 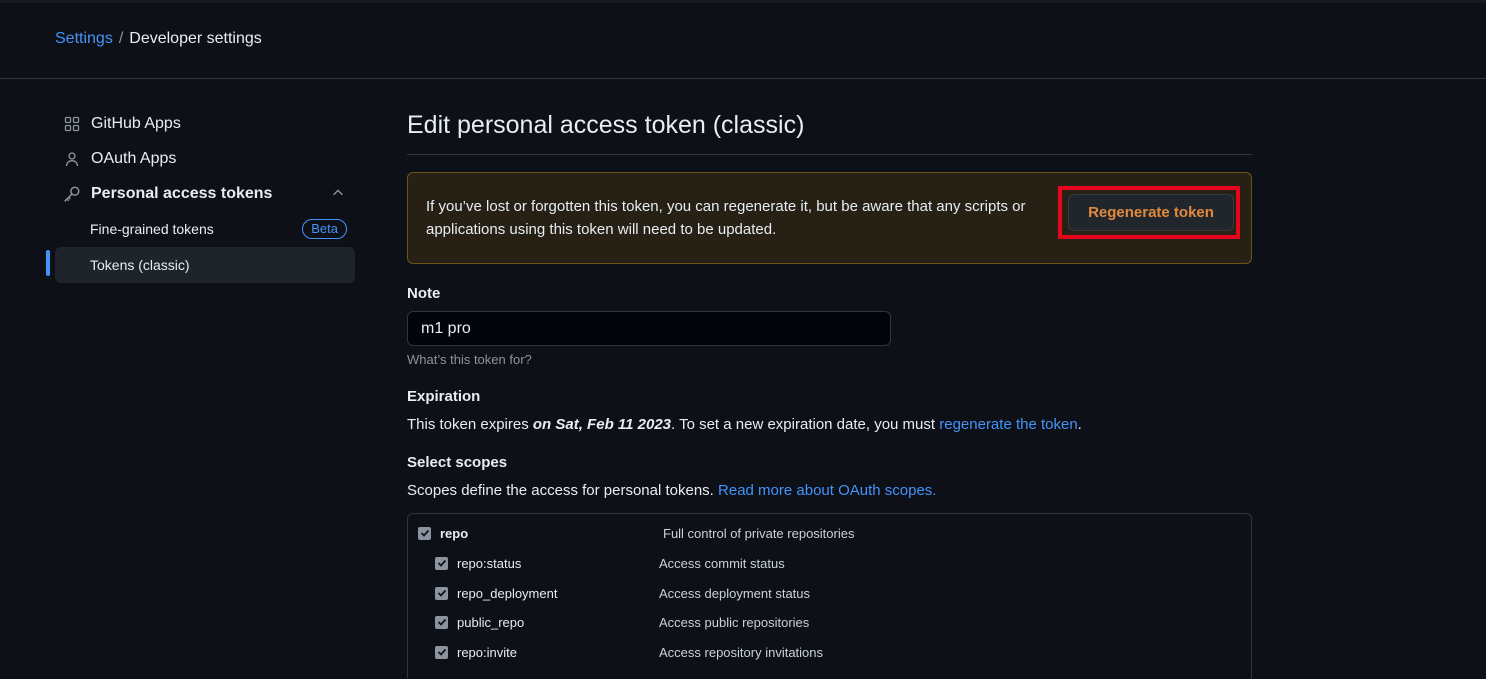 I want to click on expiration-label: Expiration, so click(x=444, y=396).